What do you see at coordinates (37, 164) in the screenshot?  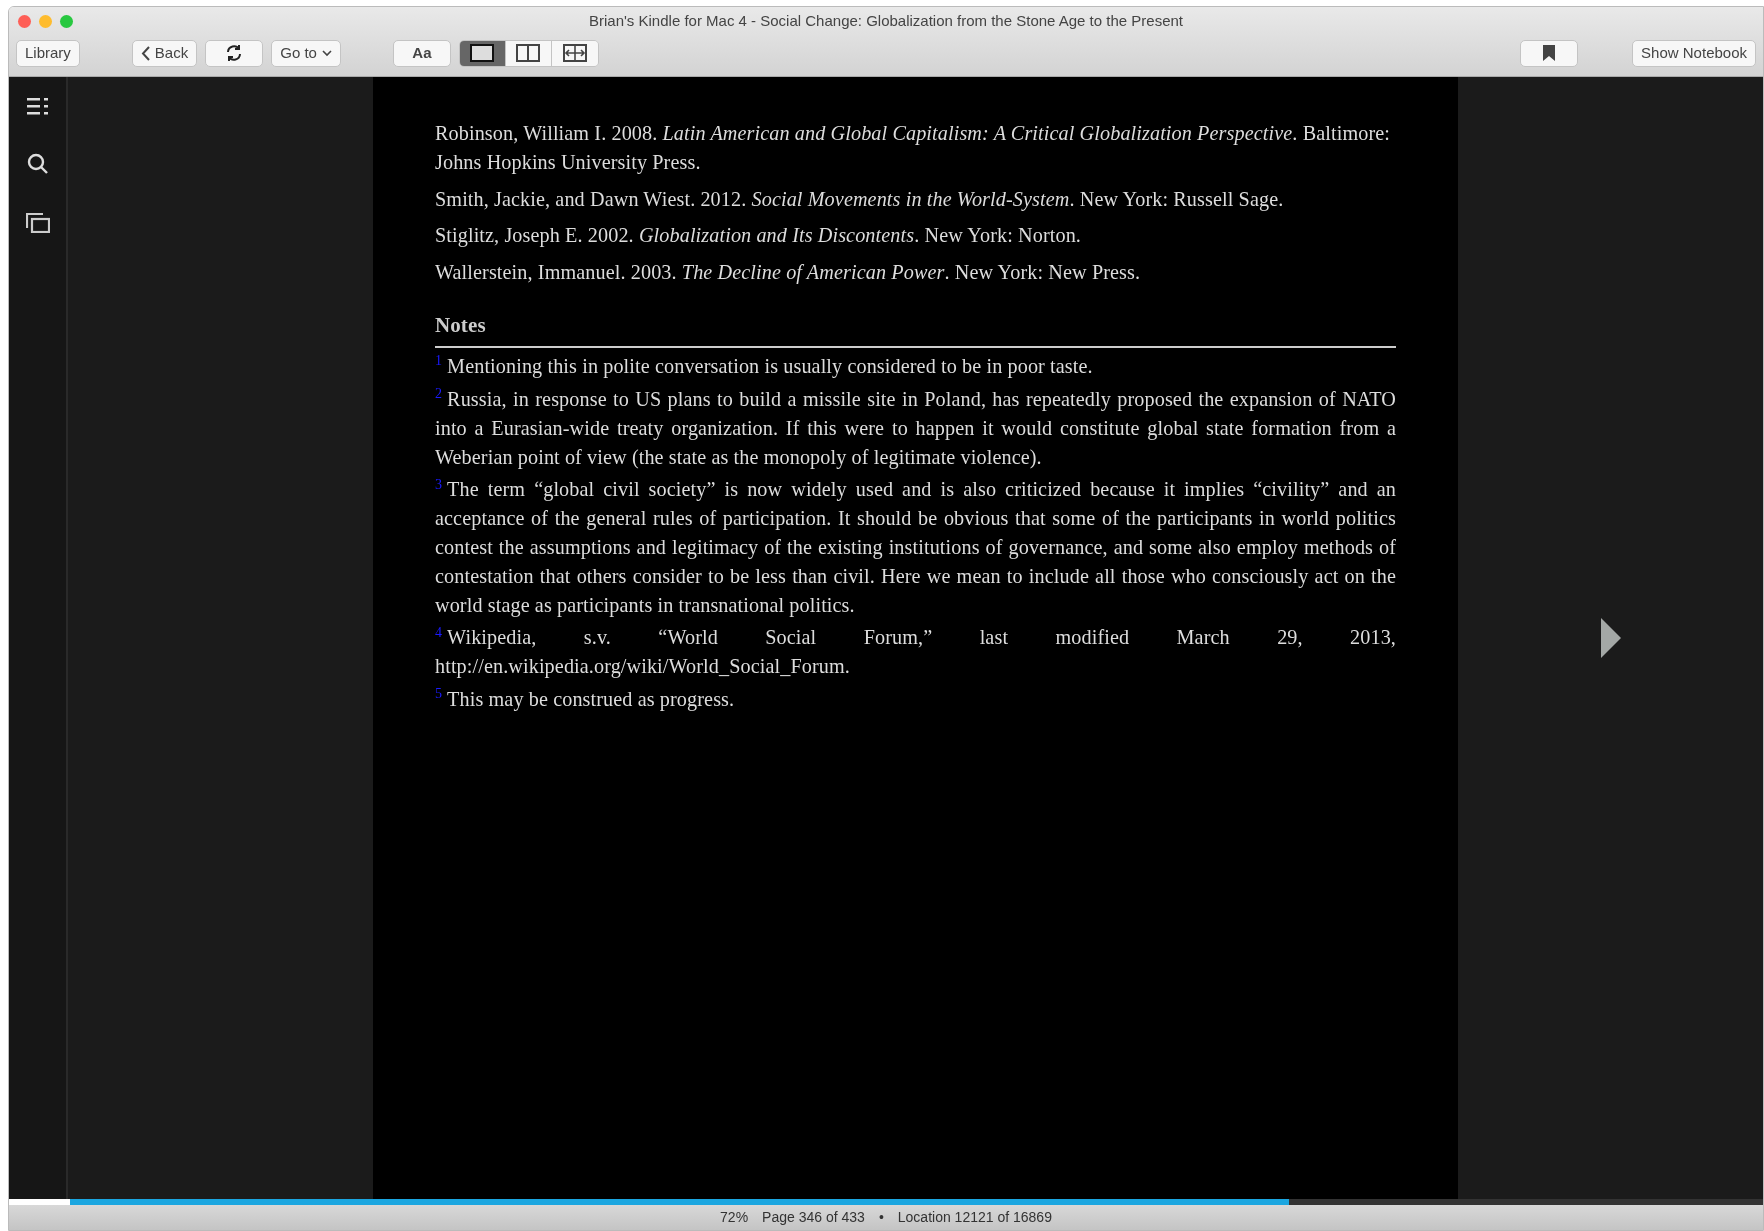 I see `search-icon` at bounding box center [37, 164].